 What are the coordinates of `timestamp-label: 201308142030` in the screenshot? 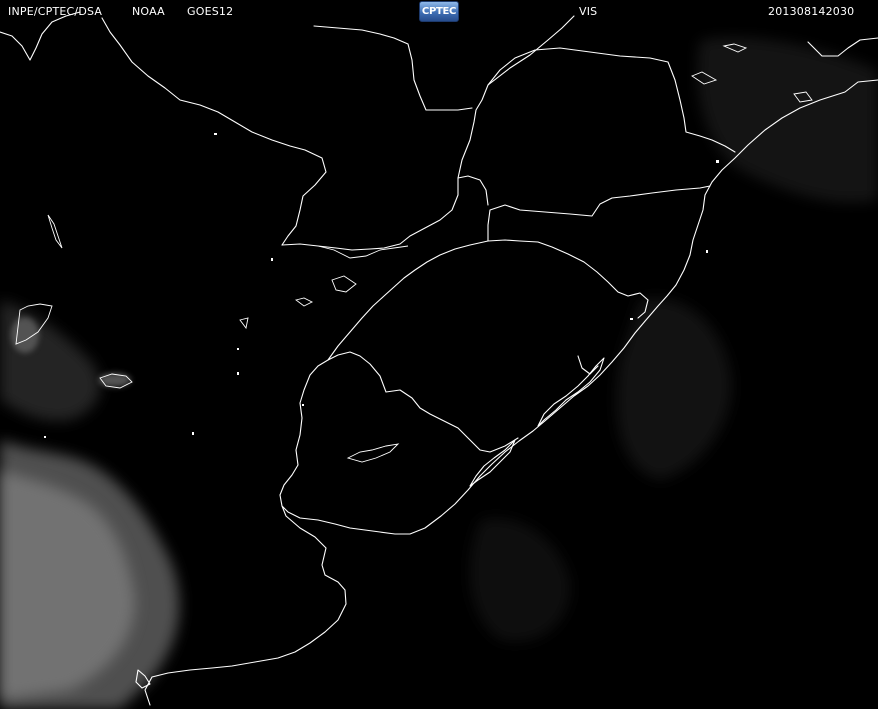 It's located at (811, 11).